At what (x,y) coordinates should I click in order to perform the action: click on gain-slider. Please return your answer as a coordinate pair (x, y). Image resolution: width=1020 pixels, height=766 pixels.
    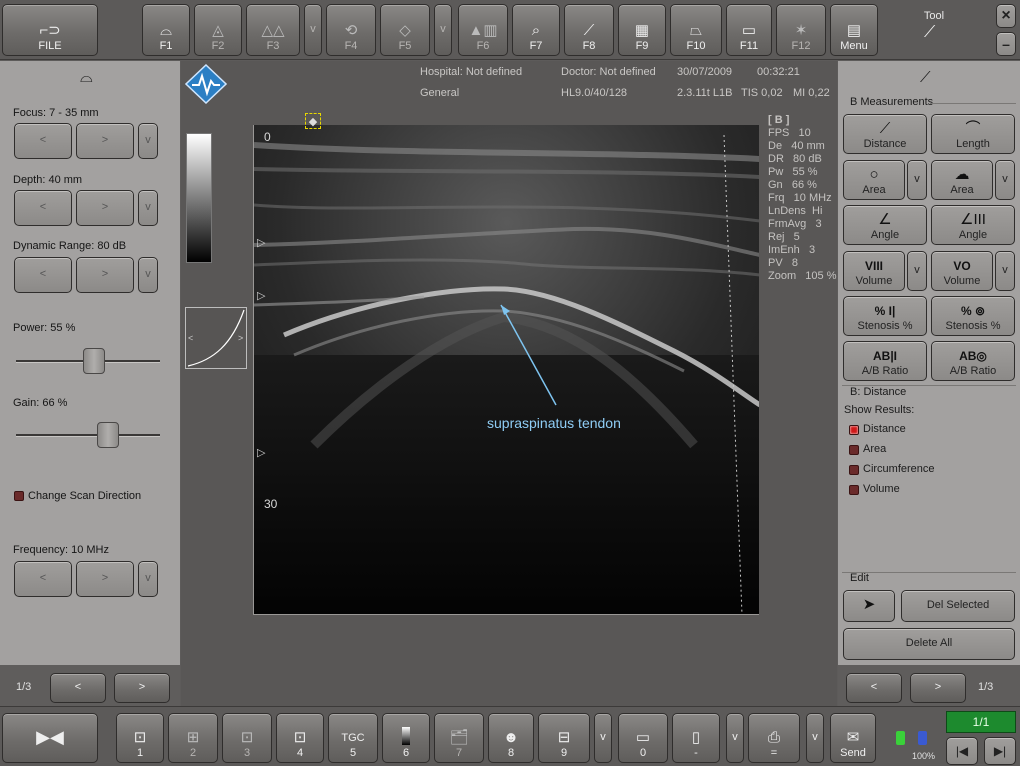
    Looking at the image, I should click on (88, 435).